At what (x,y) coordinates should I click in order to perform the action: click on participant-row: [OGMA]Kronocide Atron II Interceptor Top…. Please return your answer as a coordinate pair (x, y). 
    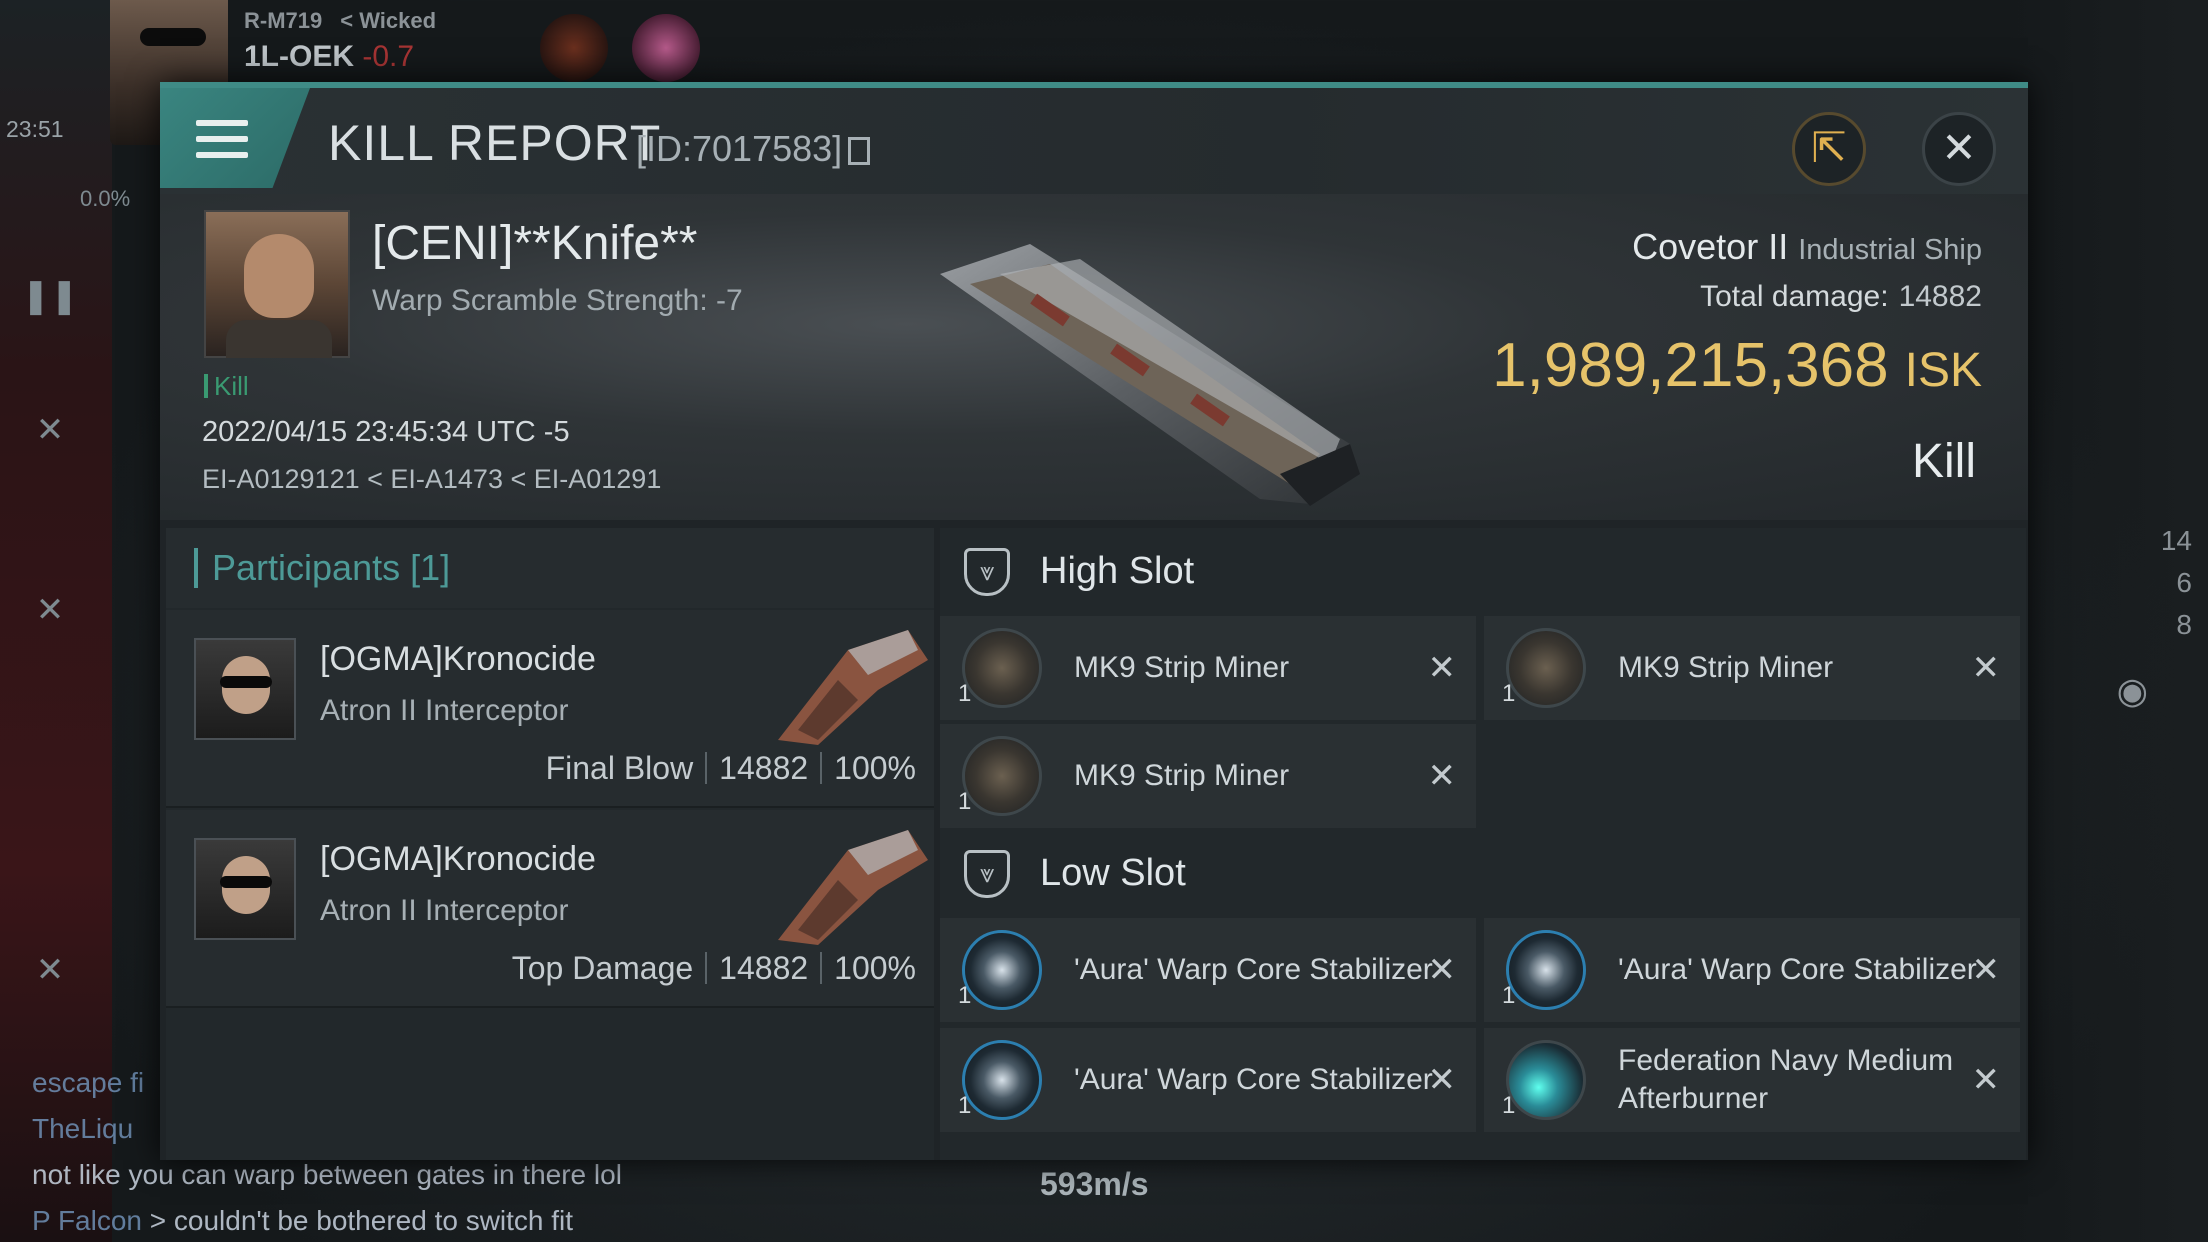
    Looking at the image, I should click on (550, 909).